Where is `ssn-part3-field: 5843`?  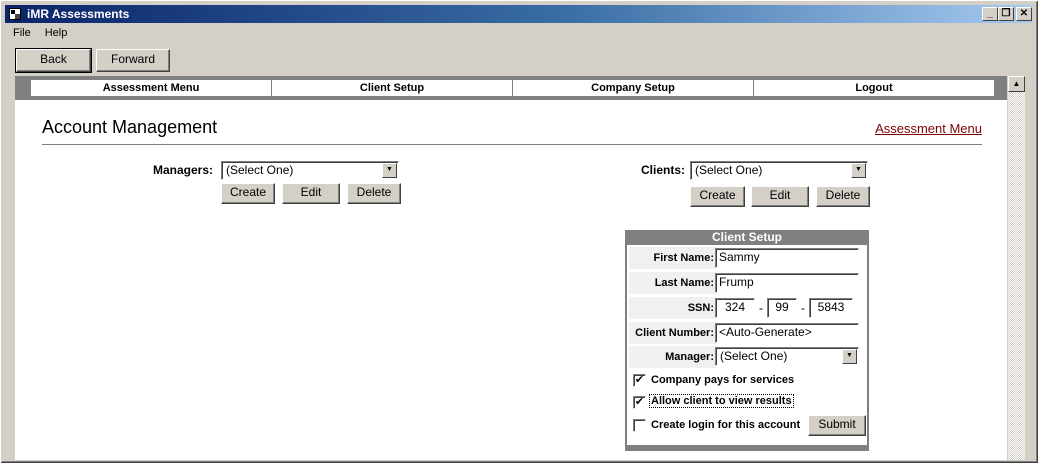
ssn-part3-field: 5843 is located at coordinates (831, 308).